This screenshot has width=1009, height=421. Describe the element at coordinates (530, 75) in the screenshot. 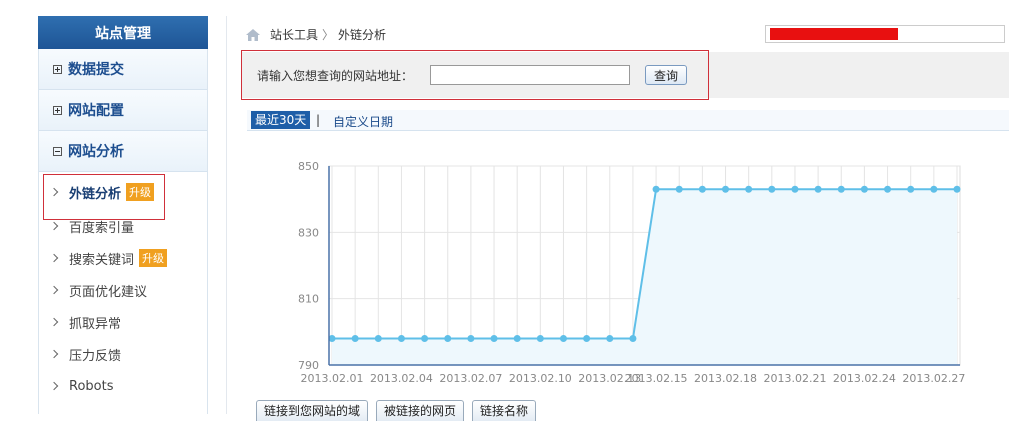

I see `site-url-input` at that location.